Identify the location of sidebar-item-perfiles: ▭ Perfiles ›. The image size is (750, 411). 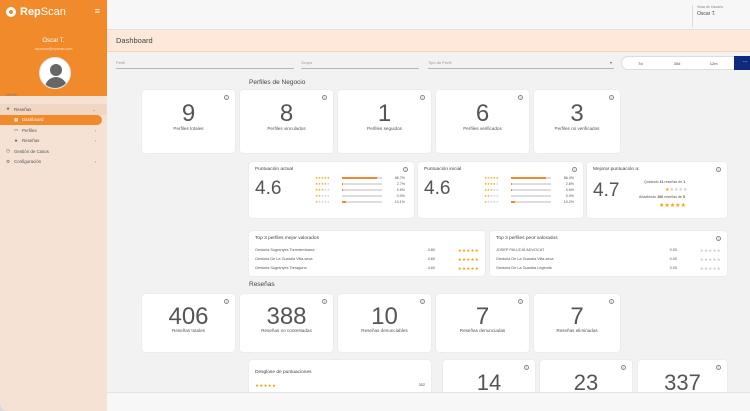
(53, 130).